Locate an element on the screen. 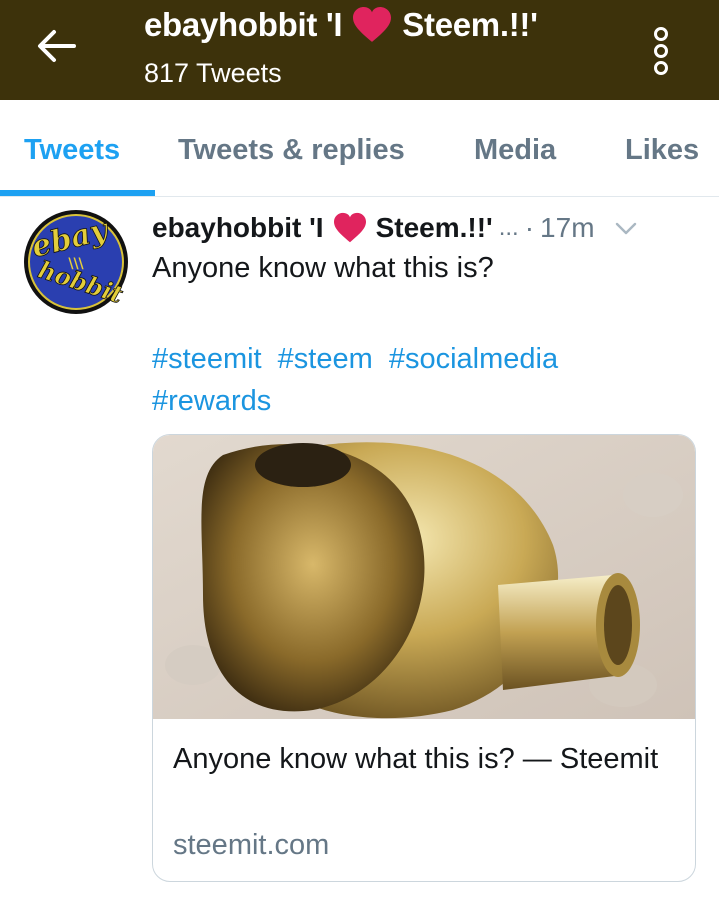 Image resolution: width=719 pixels, height=901 pixels. profile-title: ebayhobbit 'I Steem.!!' is located at coordinates (341, 25).